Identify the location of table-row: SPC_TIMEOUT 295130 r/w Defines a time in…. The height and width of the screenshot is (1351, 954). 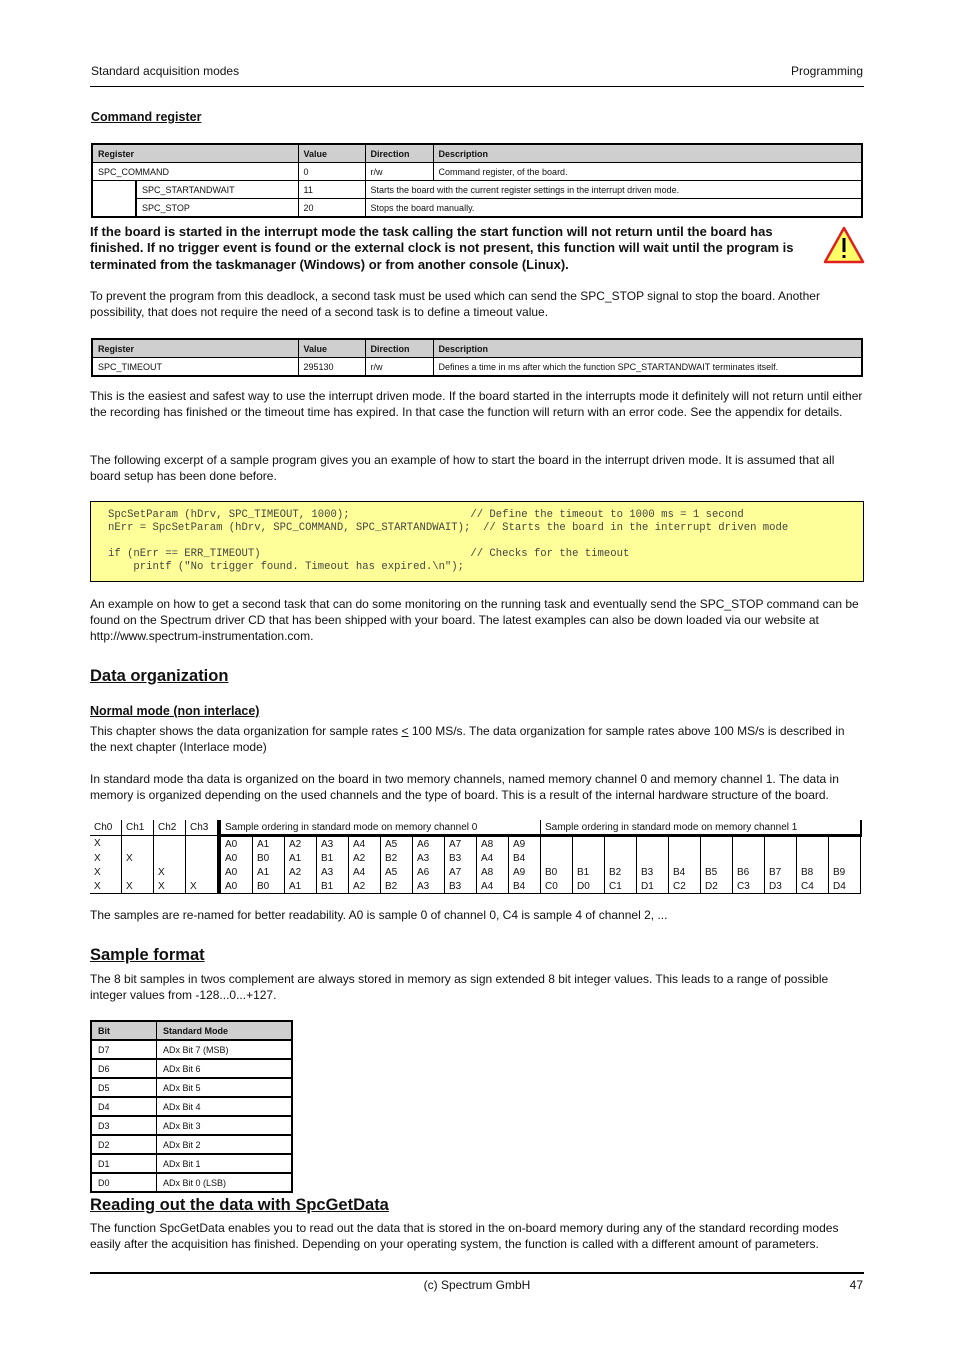
(477, 367).